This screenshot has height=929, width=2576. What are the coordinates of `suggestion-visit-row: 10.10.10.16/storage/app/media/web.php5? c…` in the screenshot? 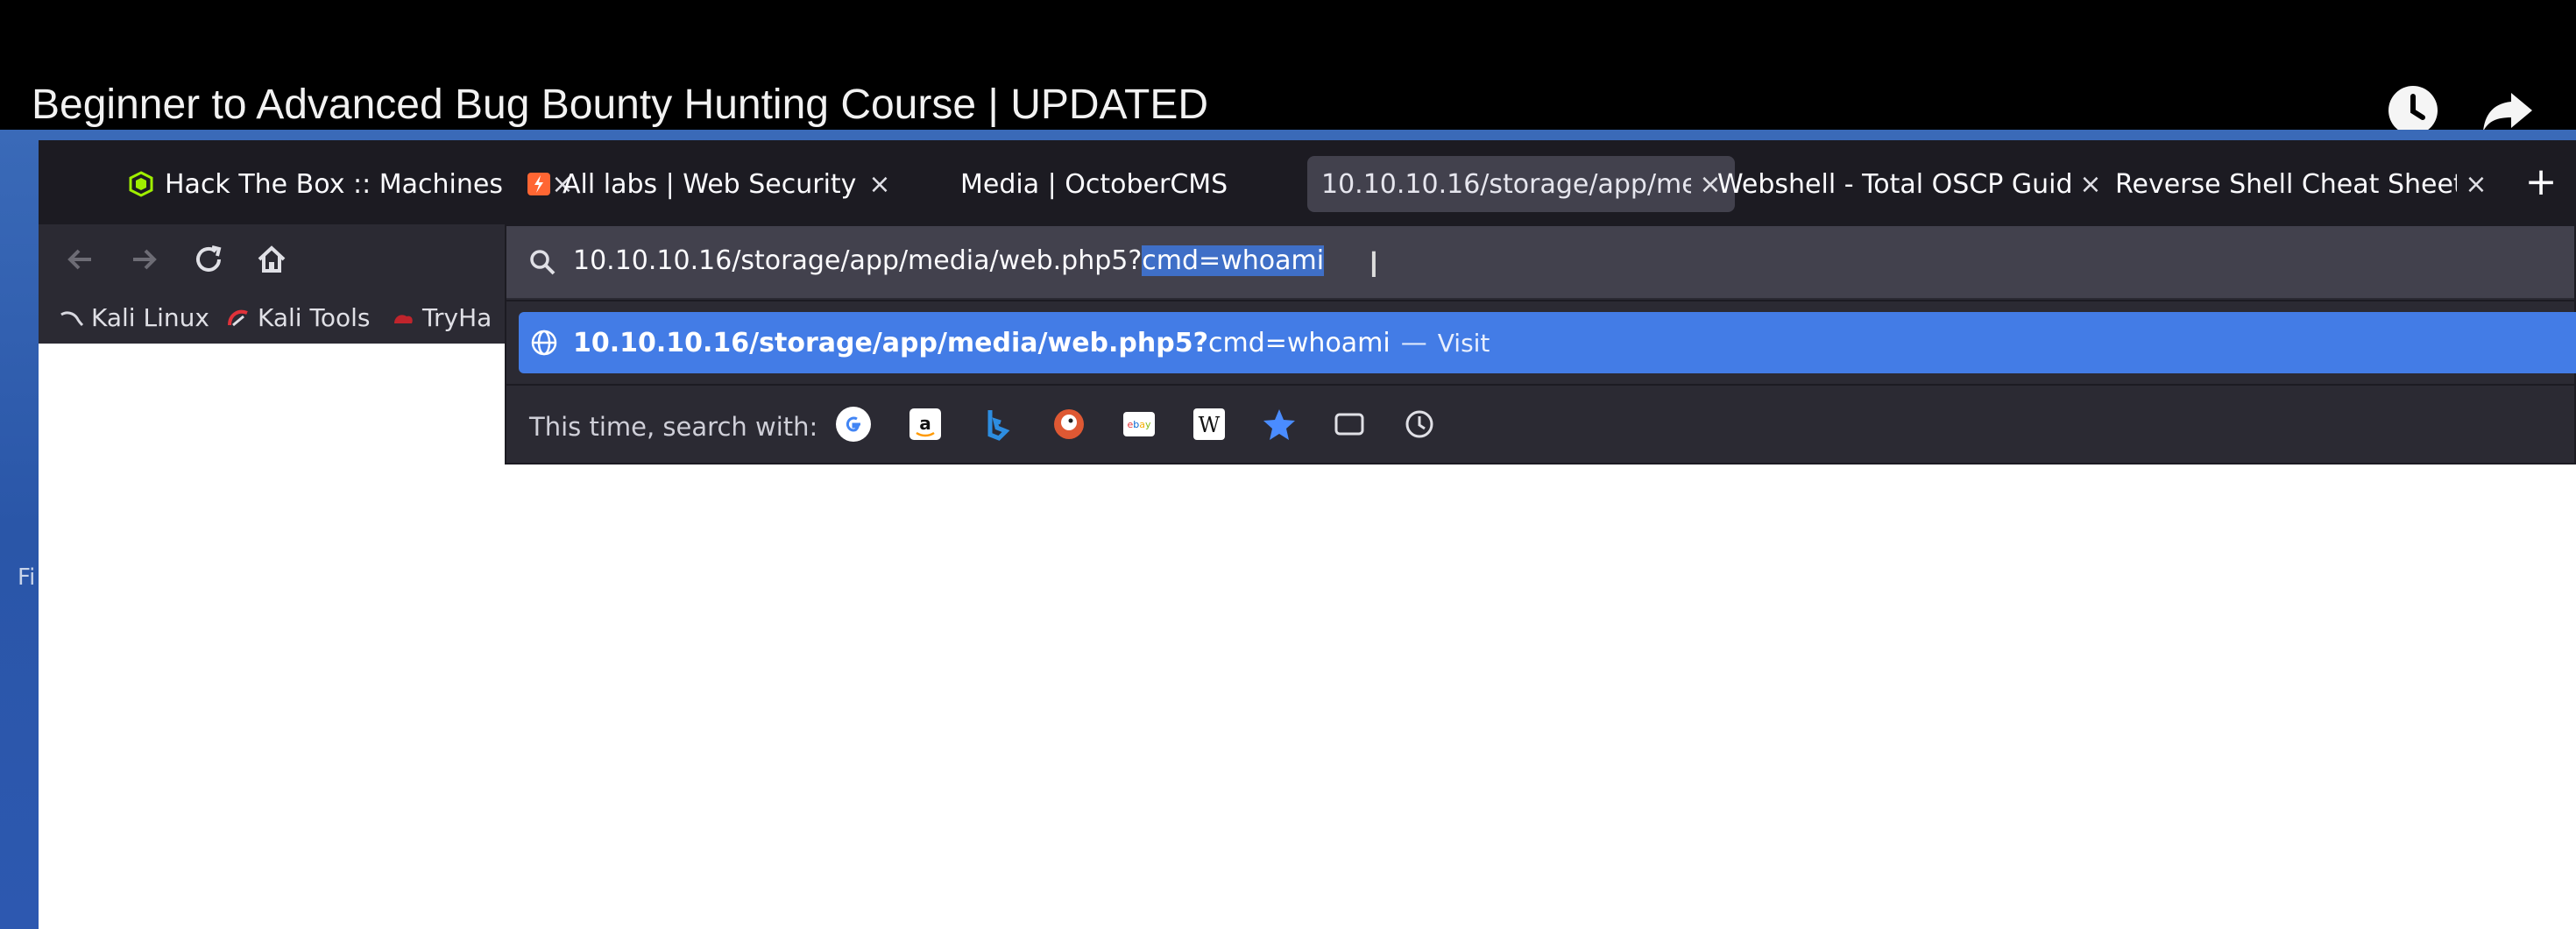 It's located at (1547, 342).